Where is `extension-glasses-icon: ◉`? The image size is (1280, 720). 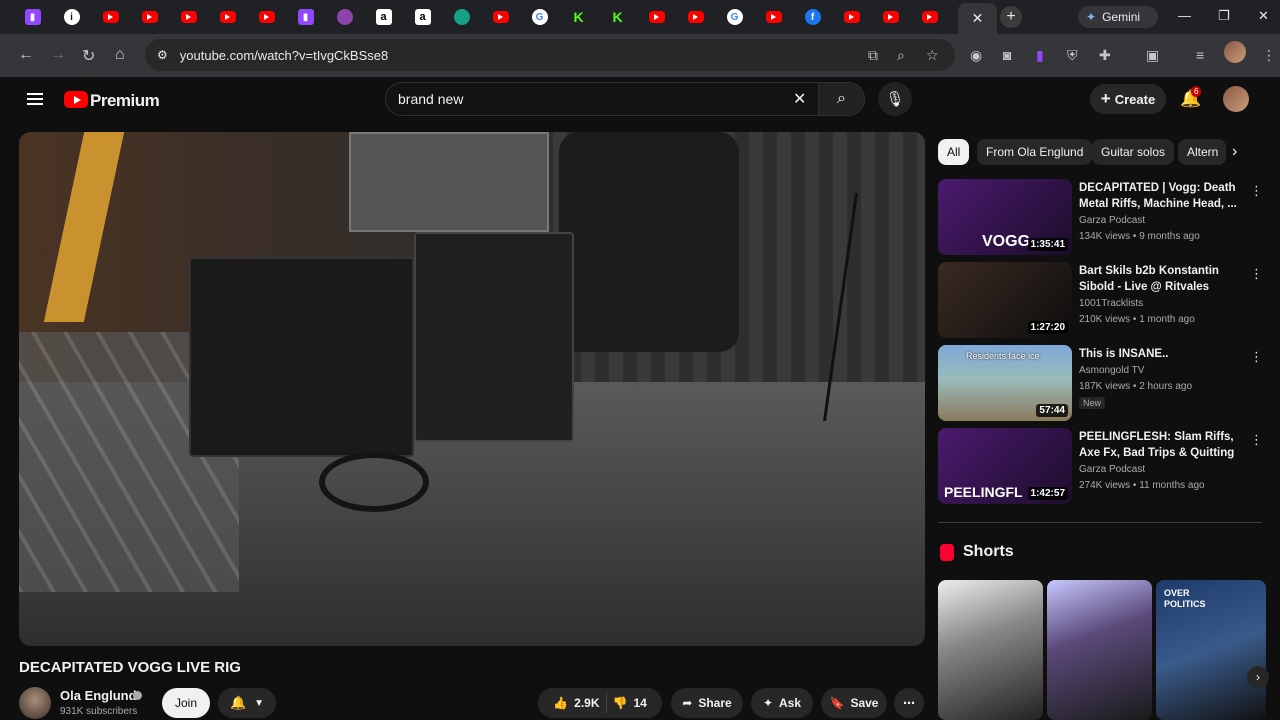 extension-glasses-icon: ◉ is located at coordinates (976, 55).